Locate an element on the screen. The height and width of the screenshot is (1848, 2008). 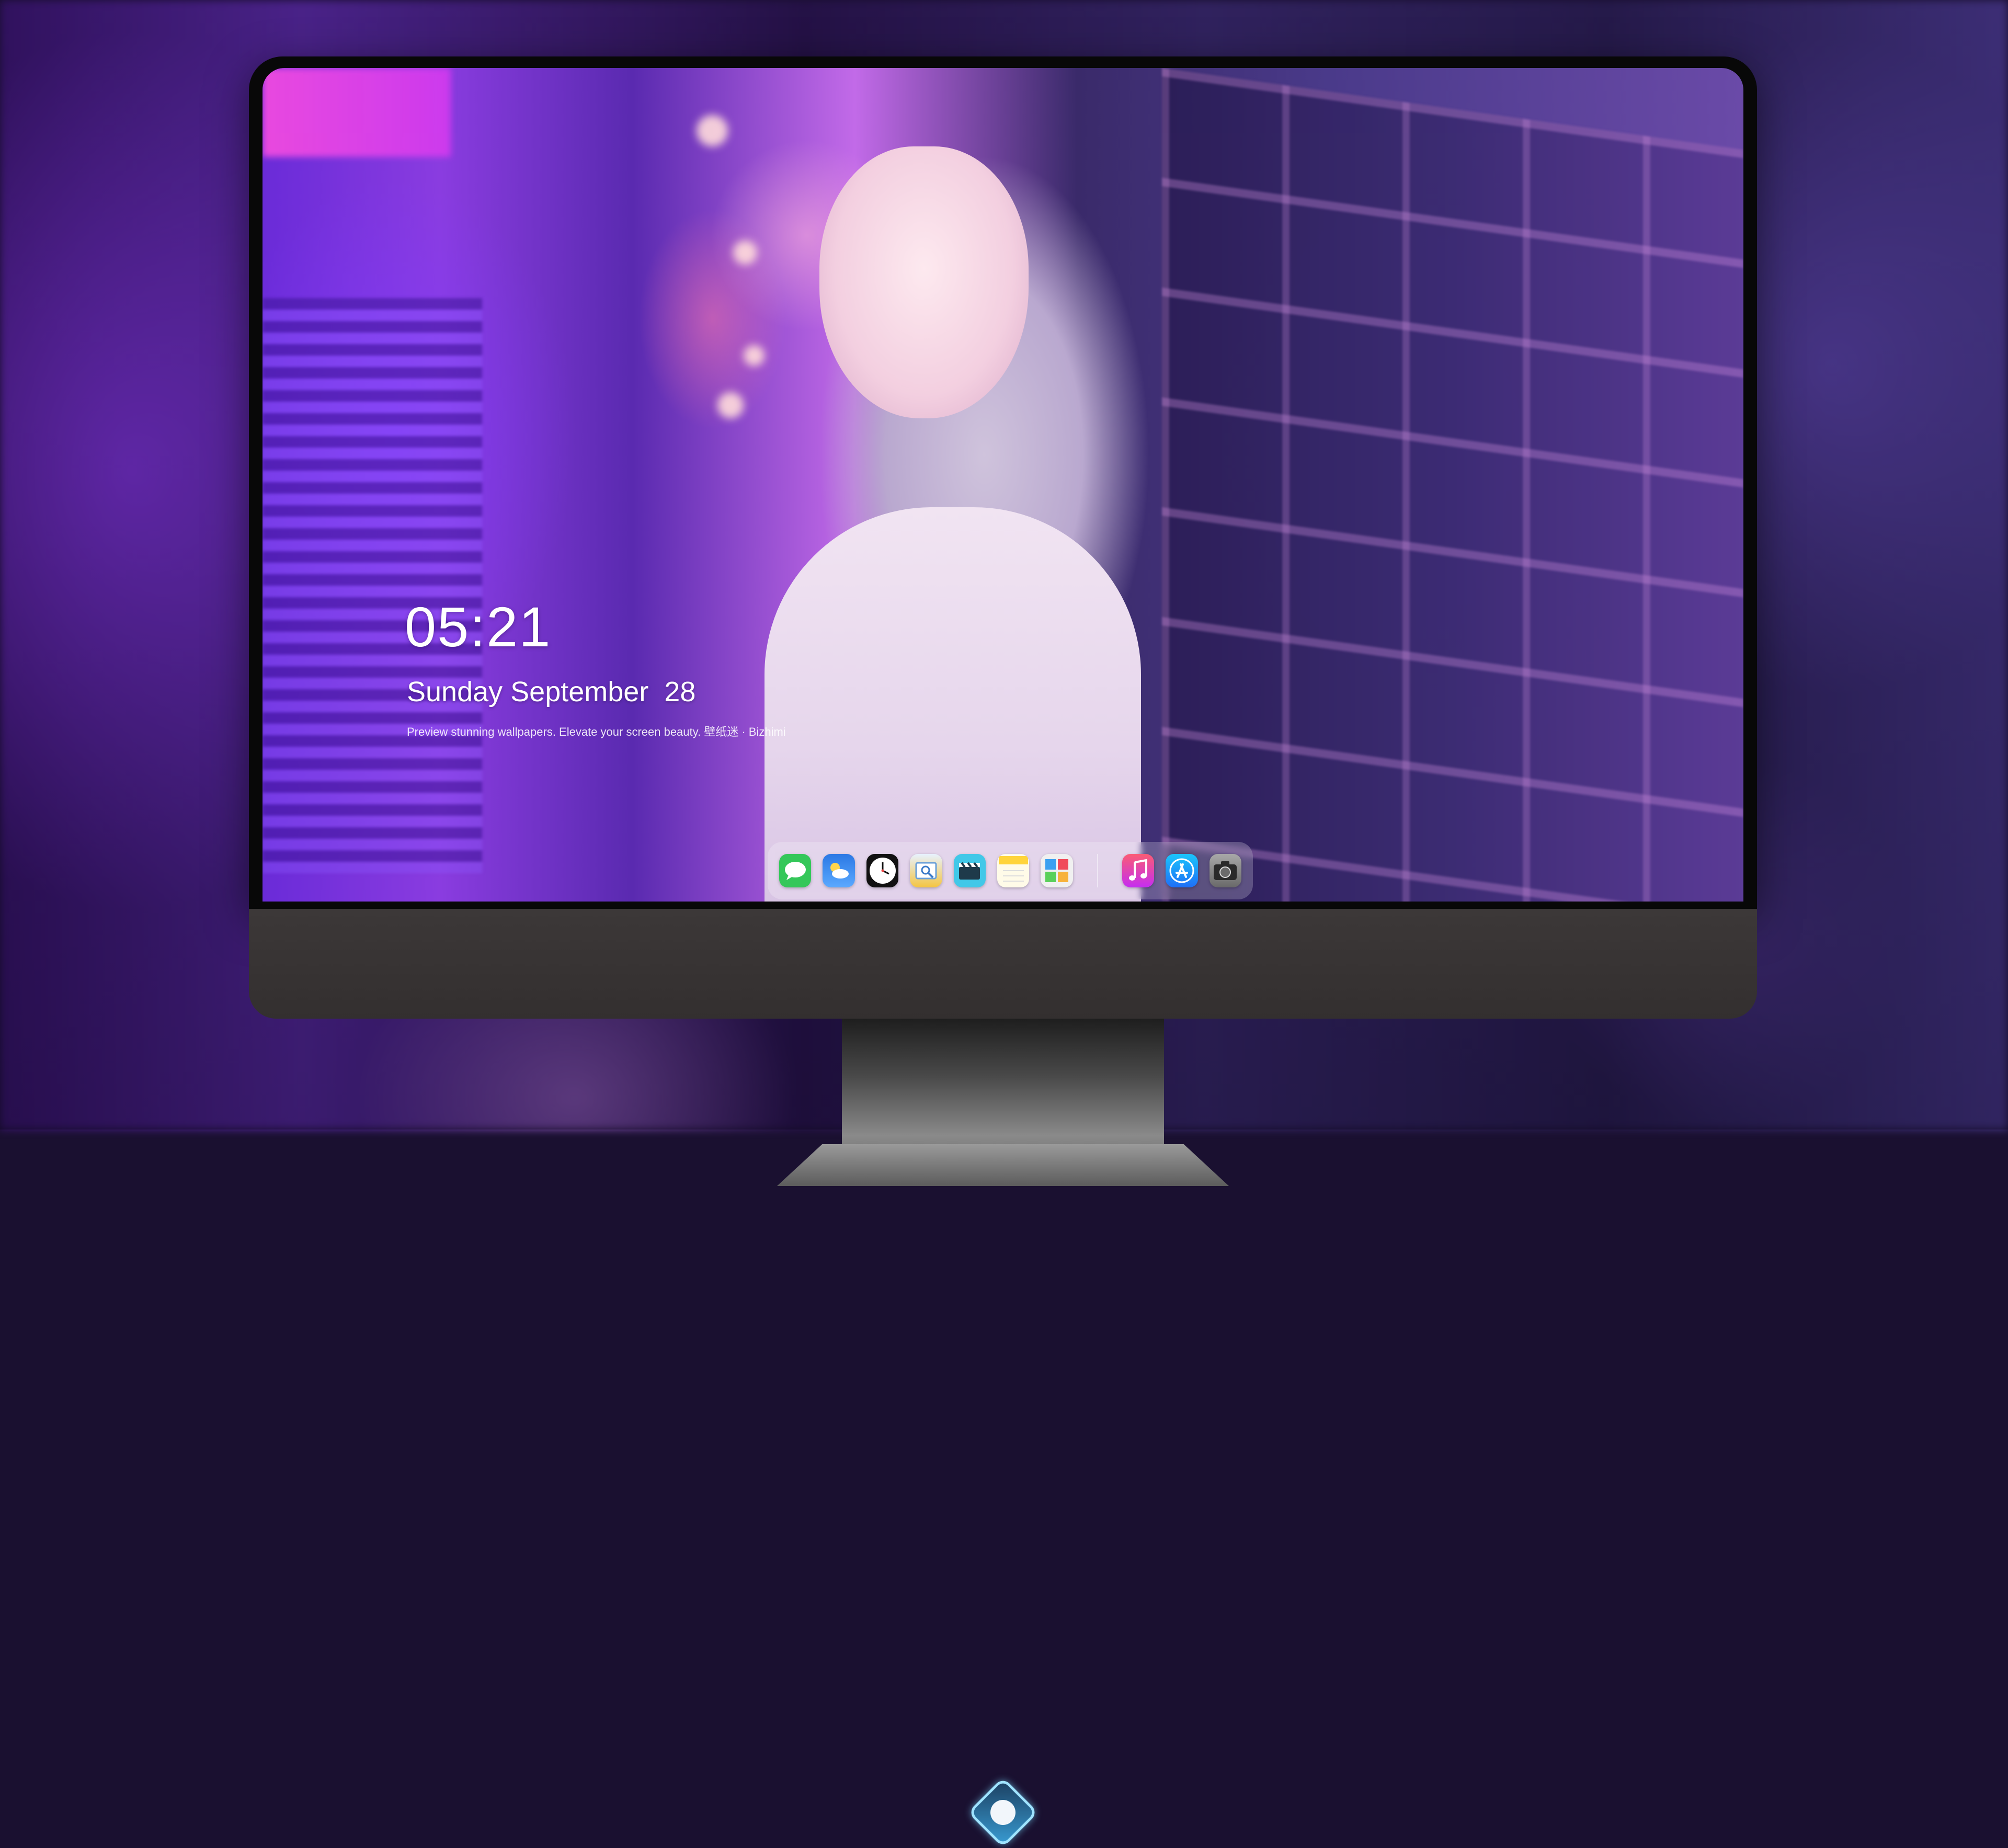
notes-icon is located at coordinates (1013, 869).